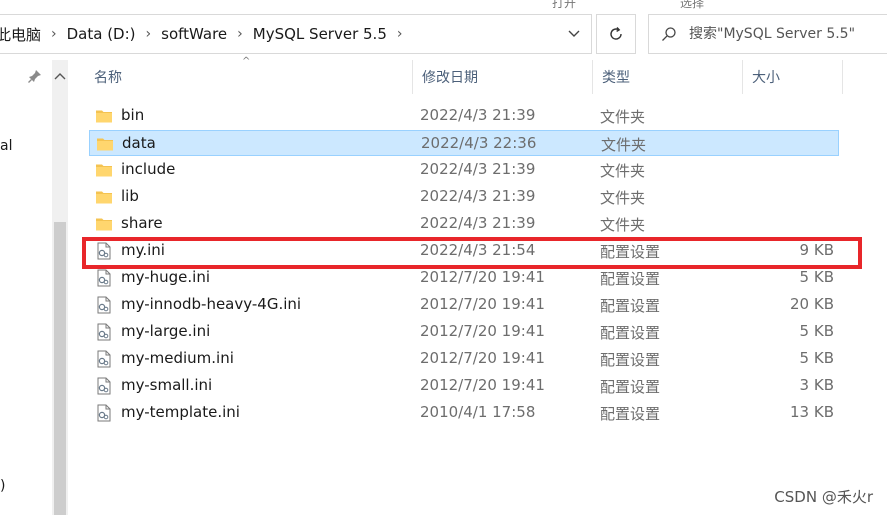  I want to click on file-row: lib 2022/4/3 21:39 文件夹, so click(464, 197).